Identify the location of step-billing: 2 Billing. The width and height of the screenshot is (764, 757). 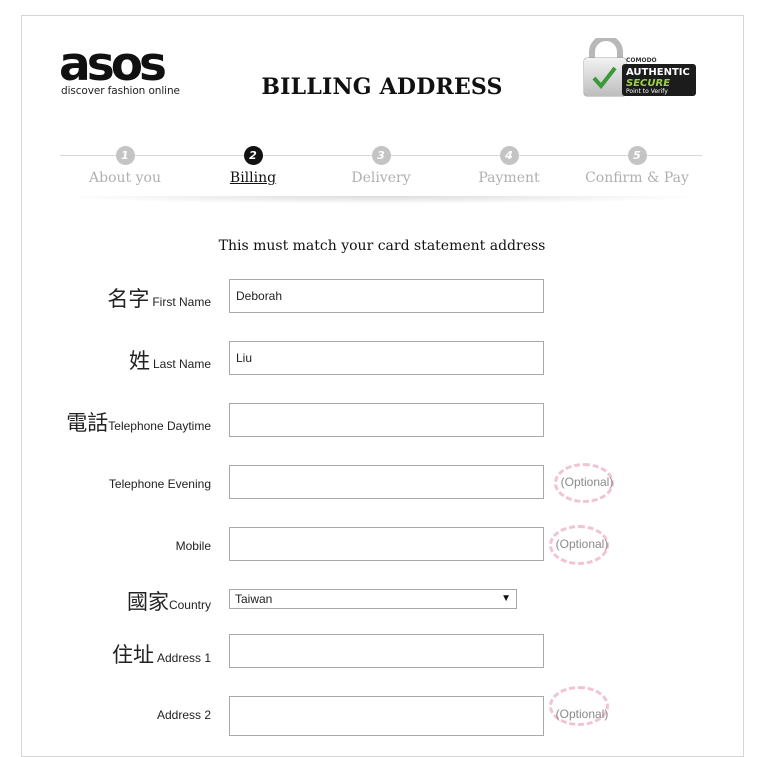
(253, 166).